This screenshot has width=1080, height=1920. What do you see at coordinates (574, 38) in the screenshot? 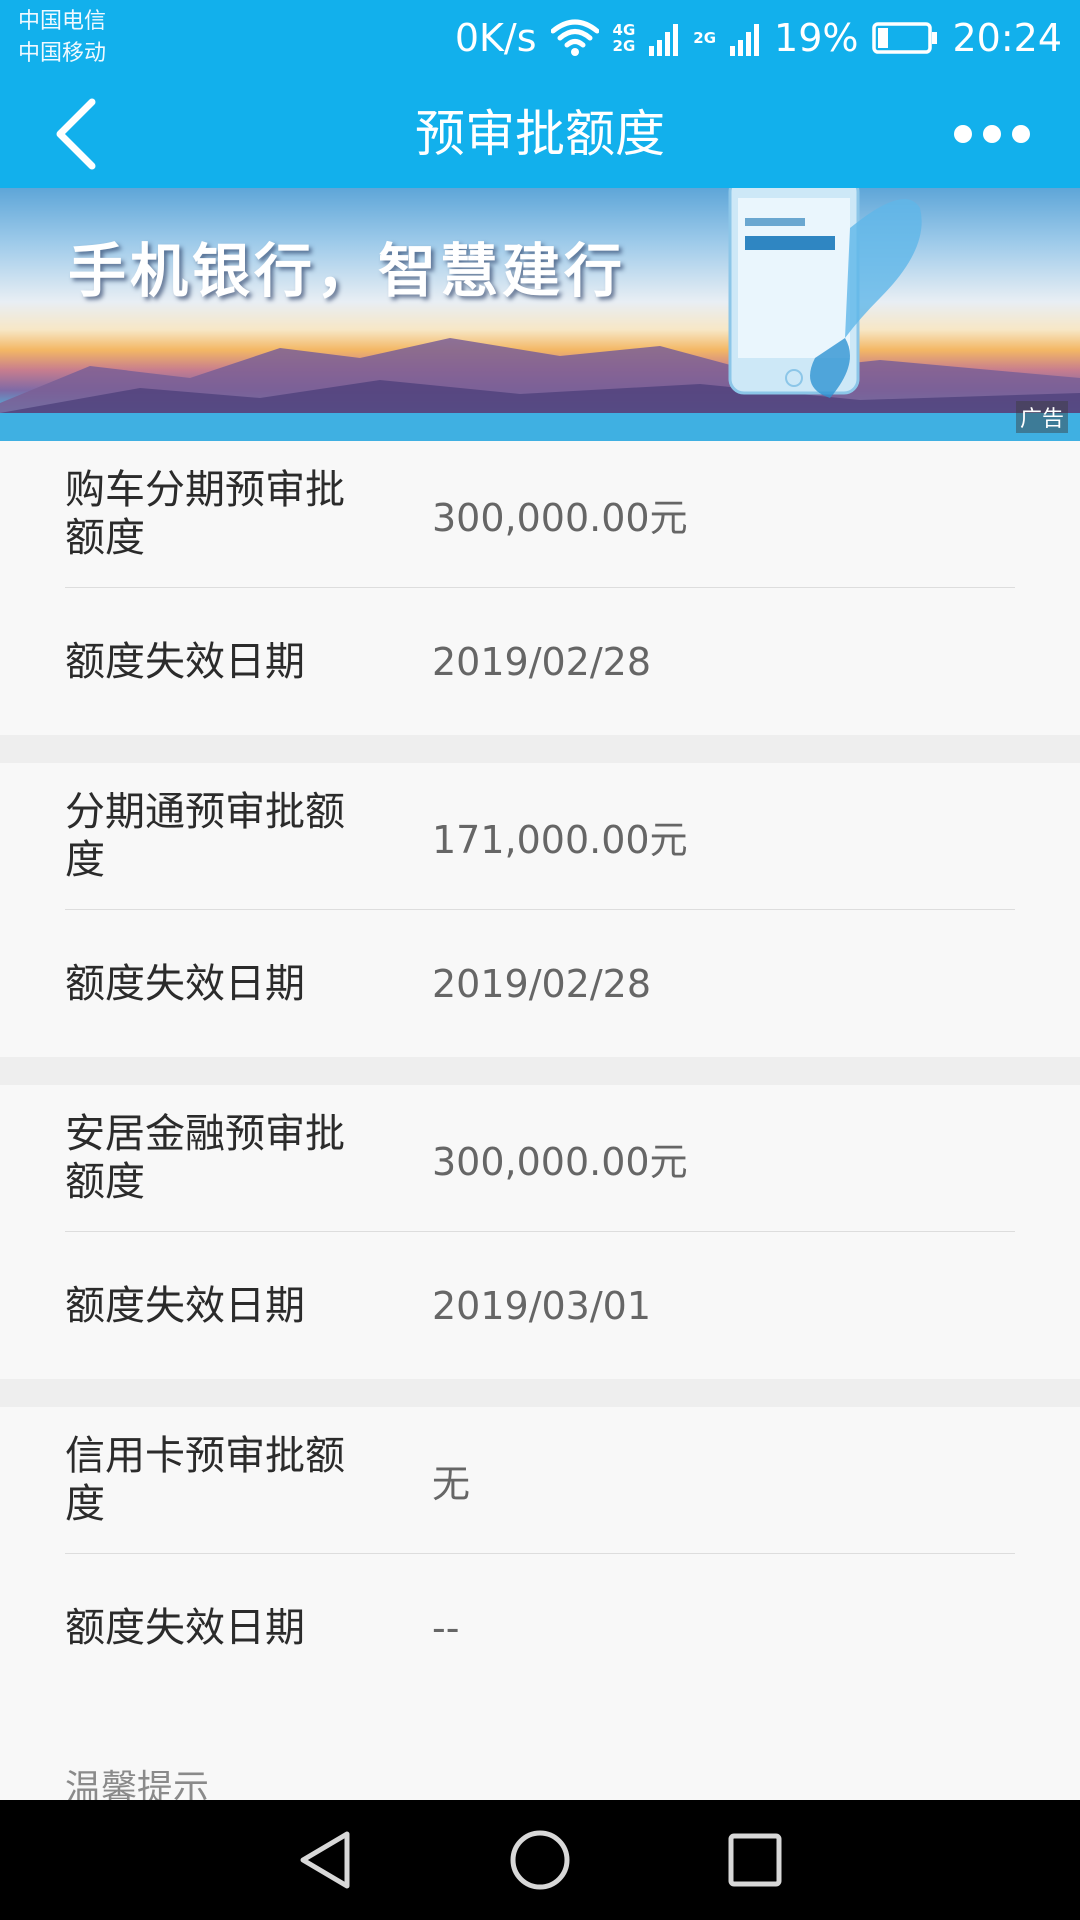
I see `wifi-icon` at bounding box center [574, 38].